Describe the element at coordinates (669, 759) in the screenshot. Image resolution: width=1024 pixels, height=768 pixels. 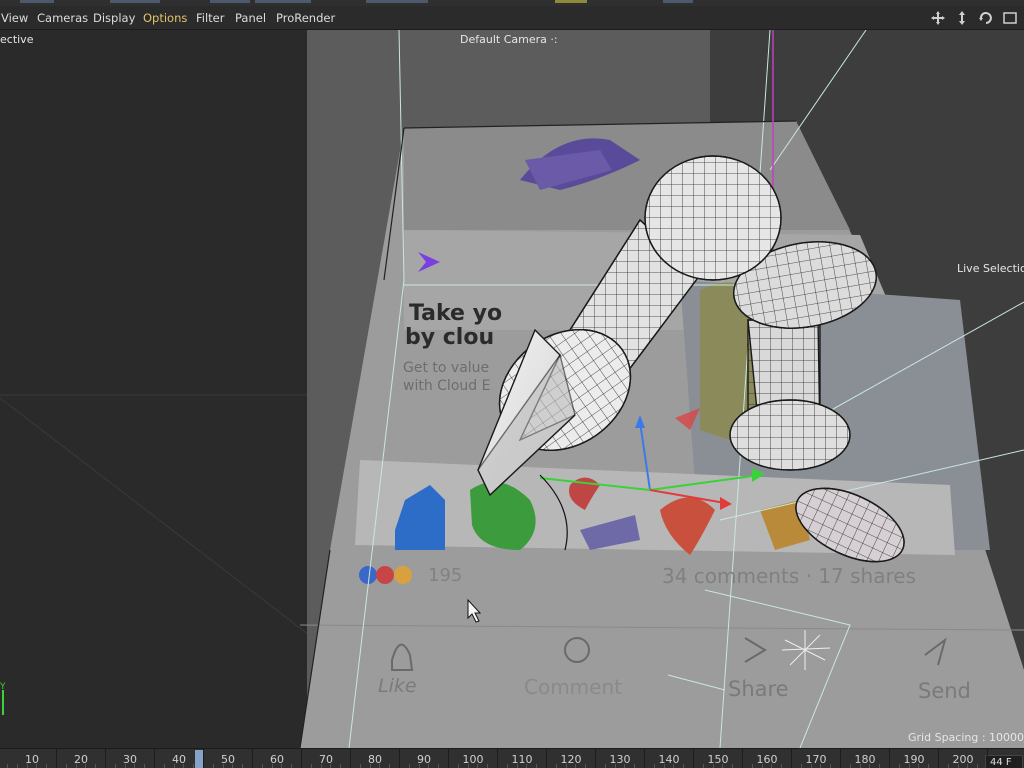
I see `timeline-tick-label: 140` at that location.